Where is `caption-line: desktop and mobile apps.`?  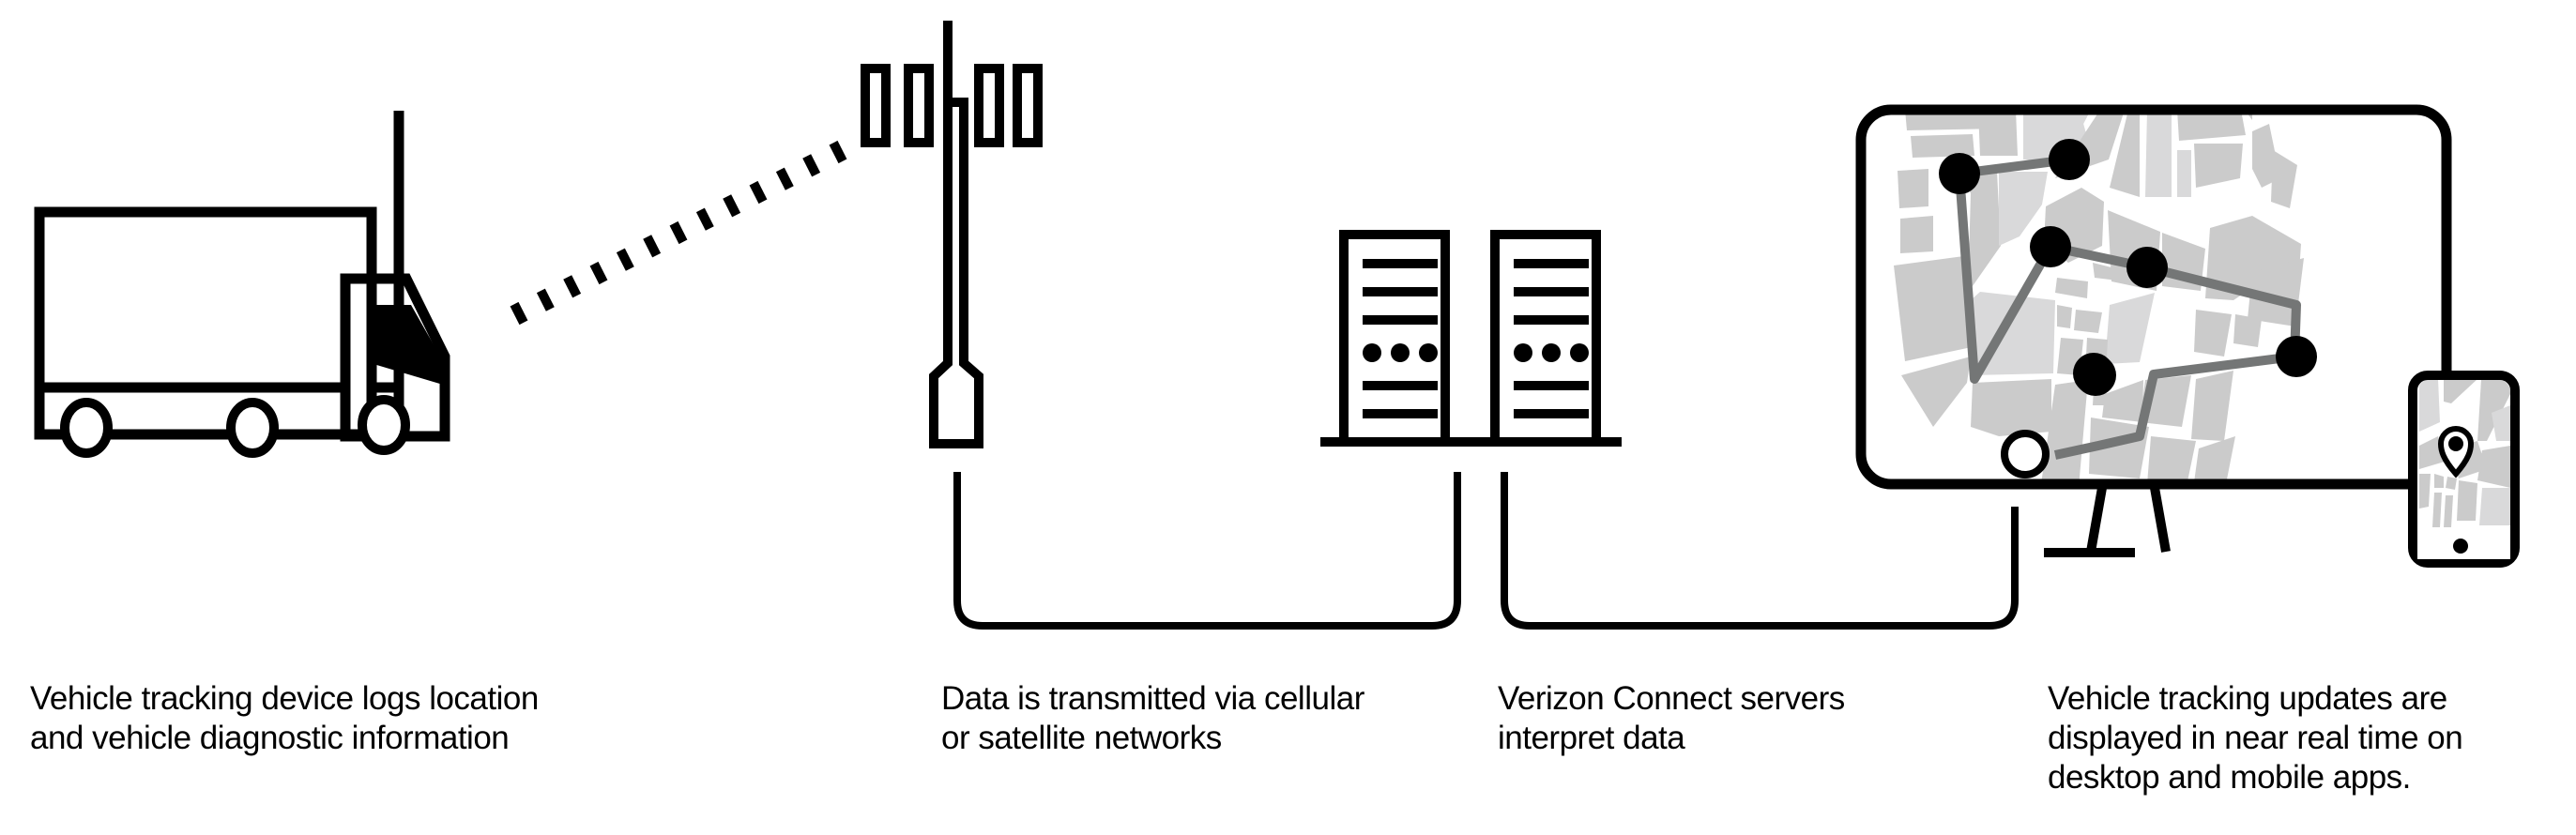 caption-line: desktop and mobile apps. is located at coordinates (2229, 777).